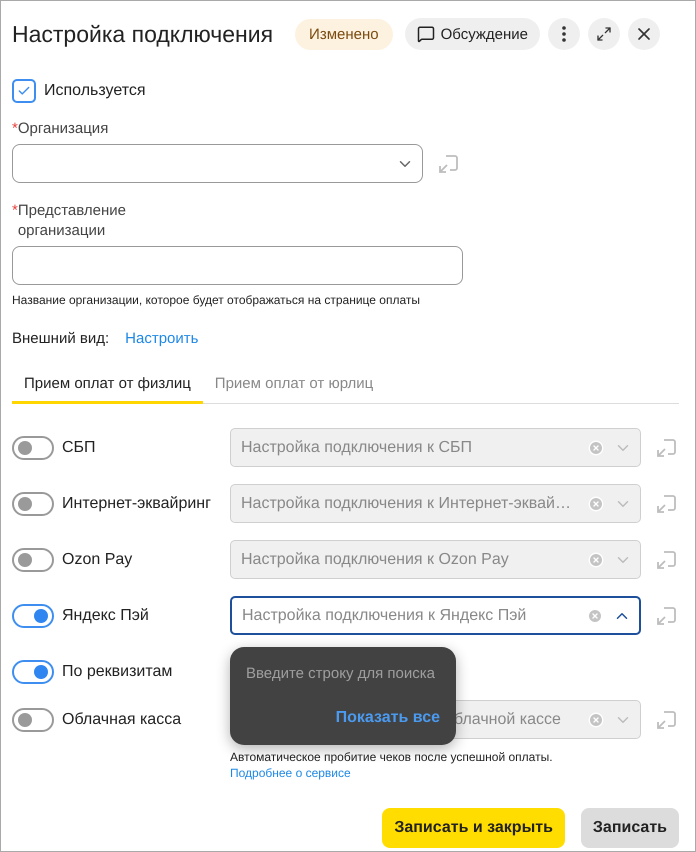 Image resolution: width=696 pixels, height=852 pixels. What do you see at coordinates (122, 719) in the screenshot?
I see `method-label: Облачная касса` at bounding box center [122, 719].